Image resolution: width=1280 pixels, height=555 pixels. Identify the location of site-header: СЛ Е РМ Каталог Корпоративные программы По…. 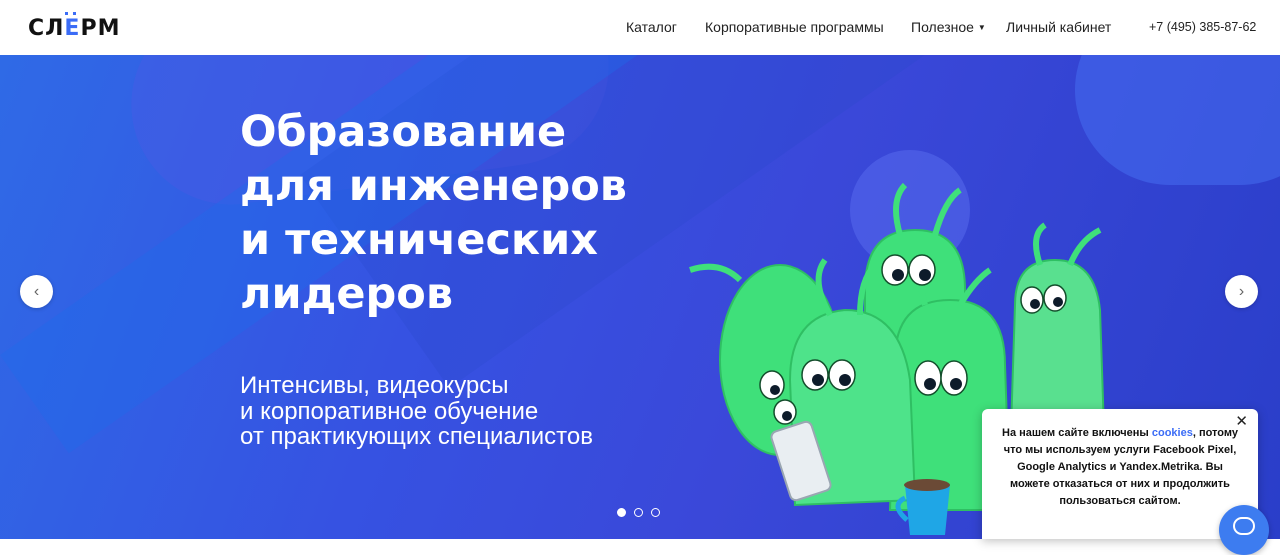
(640, 27).